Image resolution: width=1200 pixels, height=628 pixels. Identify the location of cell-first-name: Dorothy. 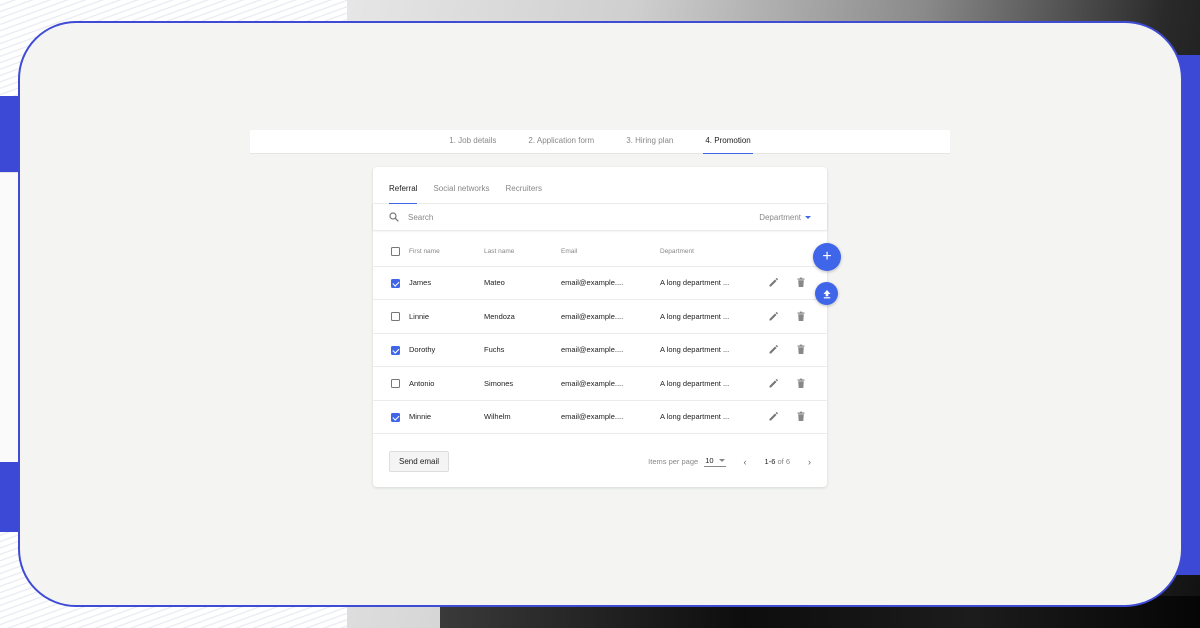
(446, 350).